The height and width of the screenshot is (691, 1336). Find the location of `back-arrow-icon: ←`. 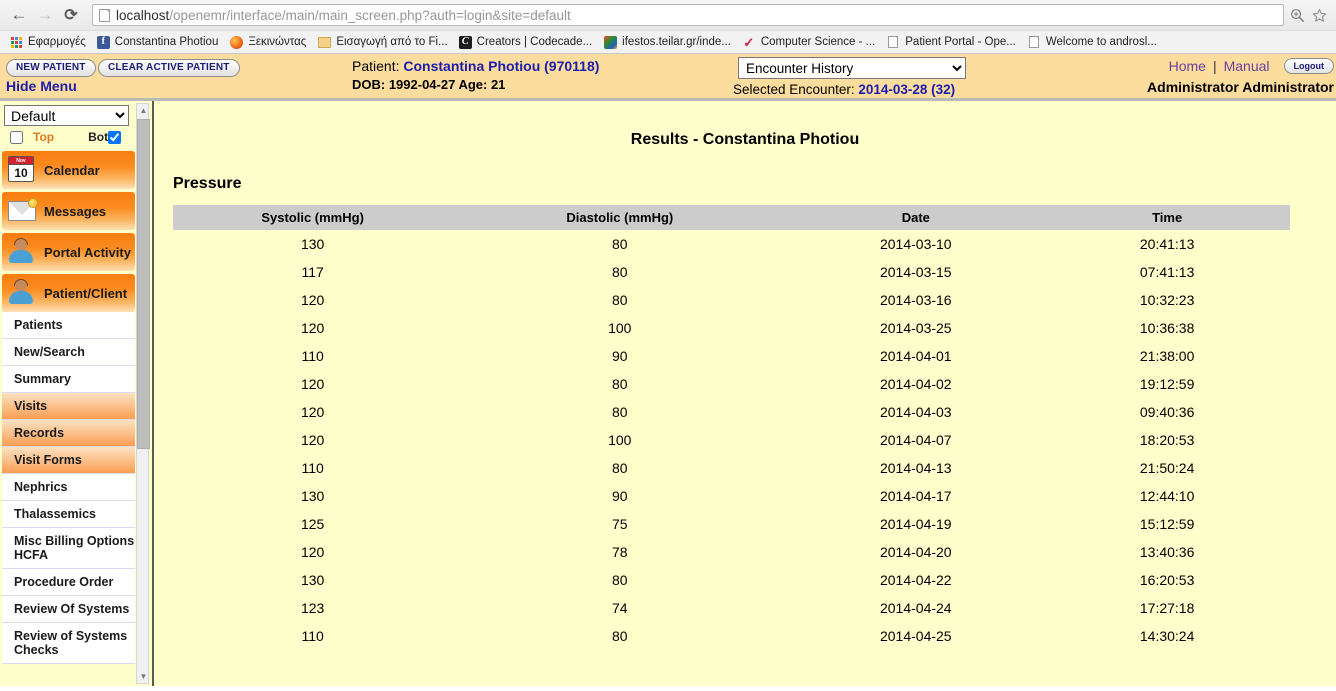

back-arrow-icon: ← is located at coordinates (19, 15).